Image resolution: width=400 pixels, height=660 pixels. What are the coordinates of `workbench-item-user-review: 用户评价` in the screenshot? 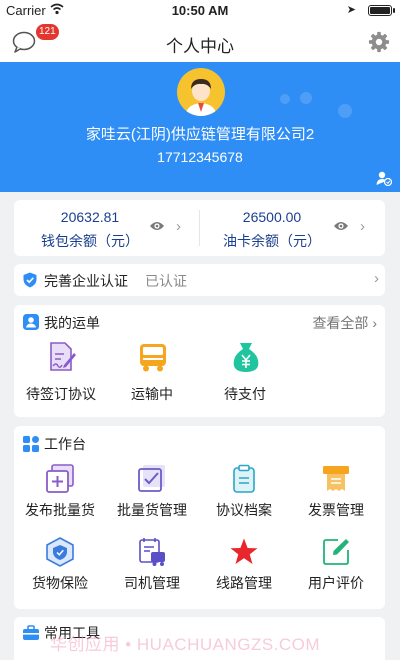 It's located at (336, 569).